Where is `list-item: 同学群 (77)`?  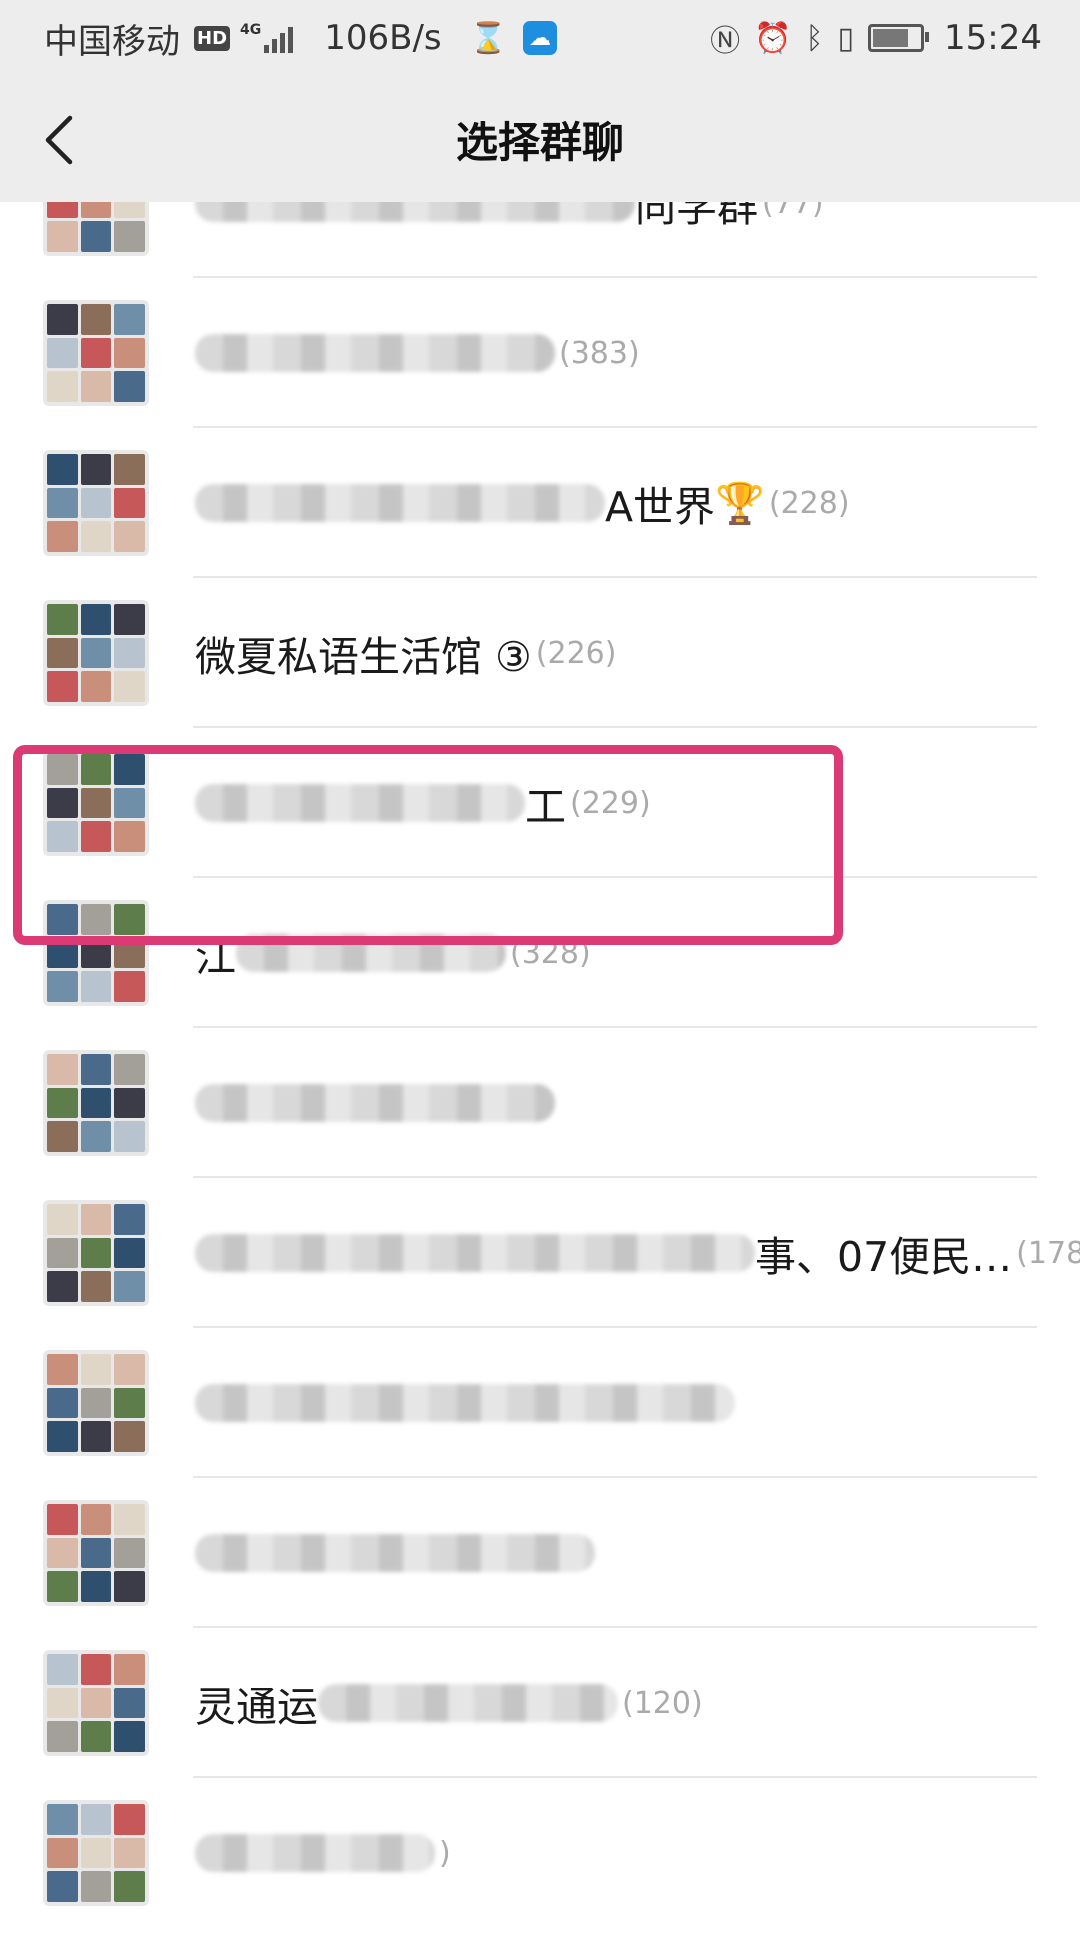 list-item: 同学群 (77) is located at coordinates (540, 240).